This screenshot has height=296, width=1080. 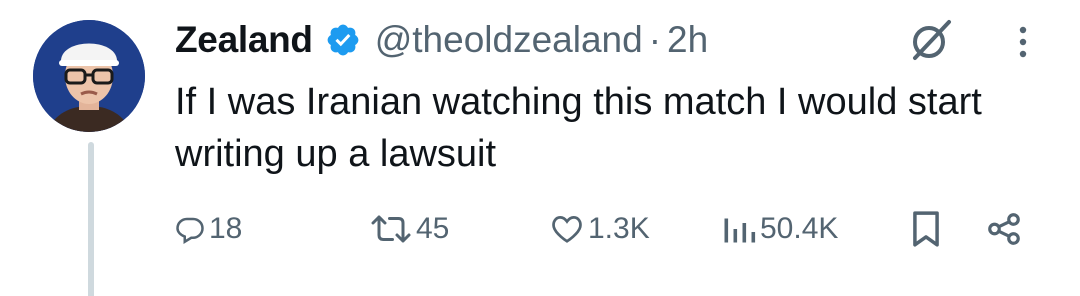 I want to click on views-icon, so click(x=738, y=229).